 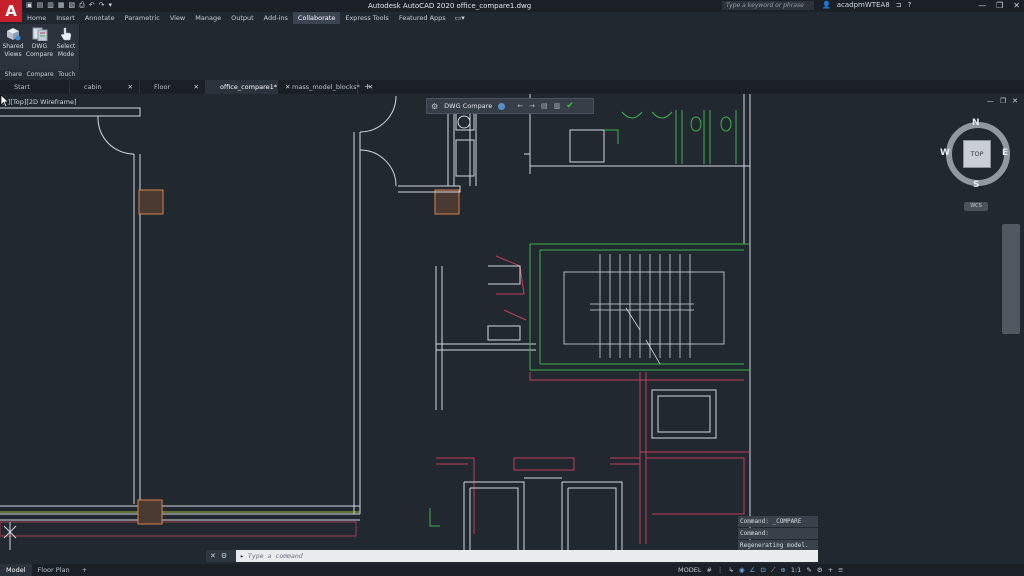 What do you see at coordinates (39, 102) in the screenshot?
I see `viewport-controls-label: [–][Top][2D Wireframe]` at bounding box center [39, 102].